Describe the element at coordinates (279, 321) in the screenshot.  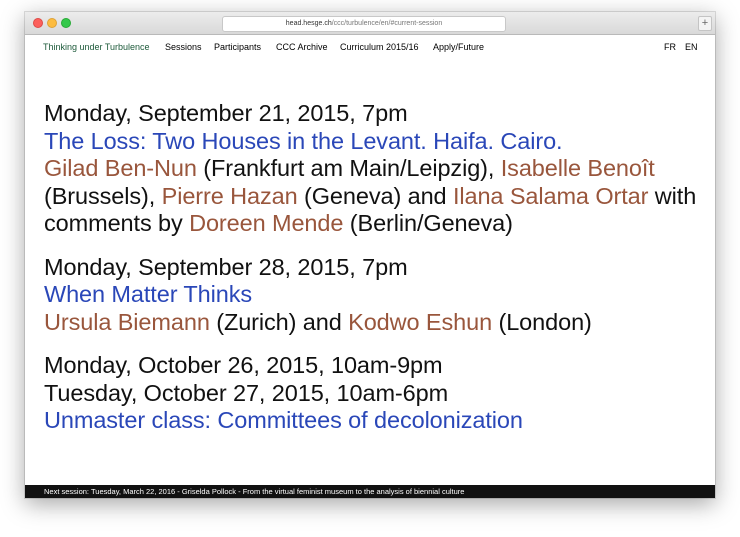
I see `participant-location: (Zurich) and` at that location.